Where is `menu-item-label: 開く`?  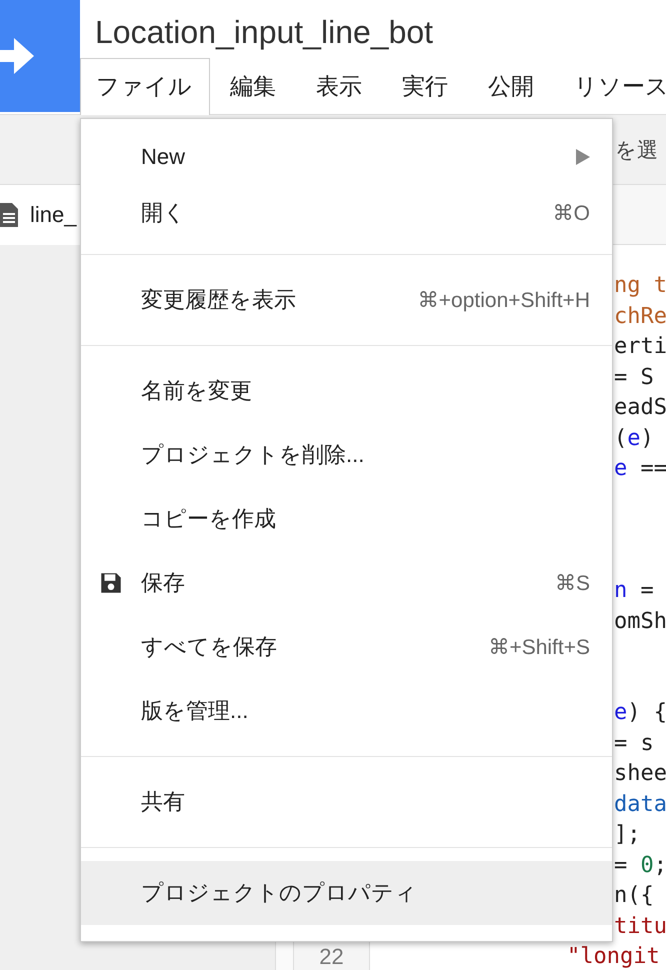
menu-item-label: 開く is located at coordinates (164, 213).